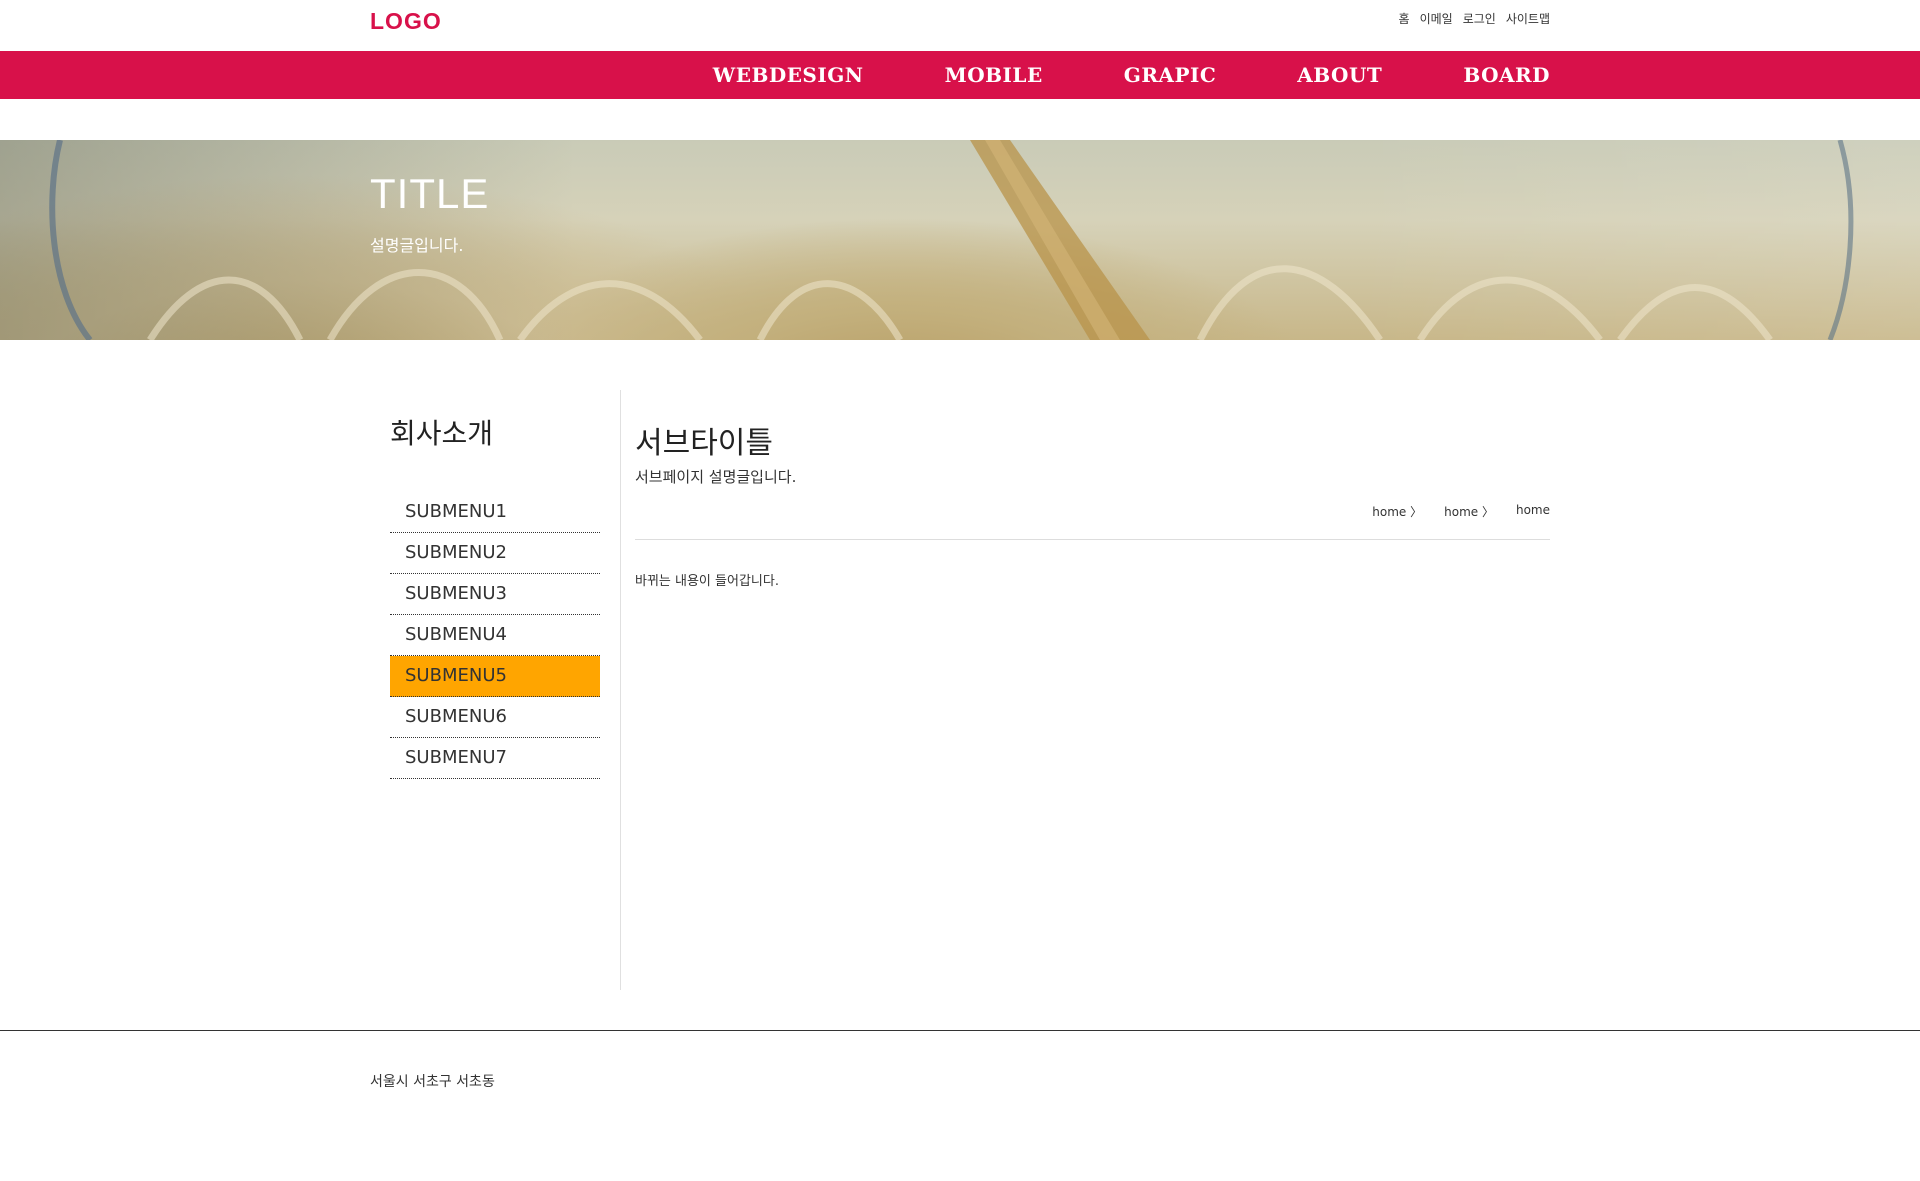 The image size is (1920, 1181). I want to click on sub-nav-title: 회사소개, so click(442, 433).